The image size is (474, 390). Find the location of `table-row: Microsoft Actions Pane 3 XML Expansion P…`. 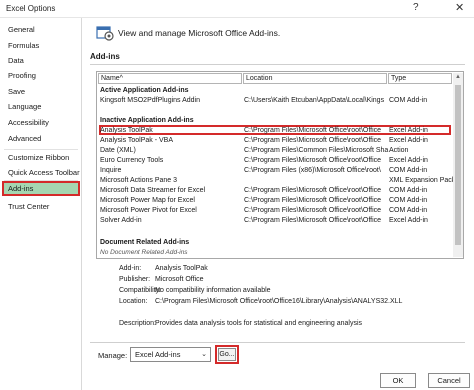

table-row: Microsoft Actions Pane 3 XML Expansion P… is located at coordinates (277, 181).